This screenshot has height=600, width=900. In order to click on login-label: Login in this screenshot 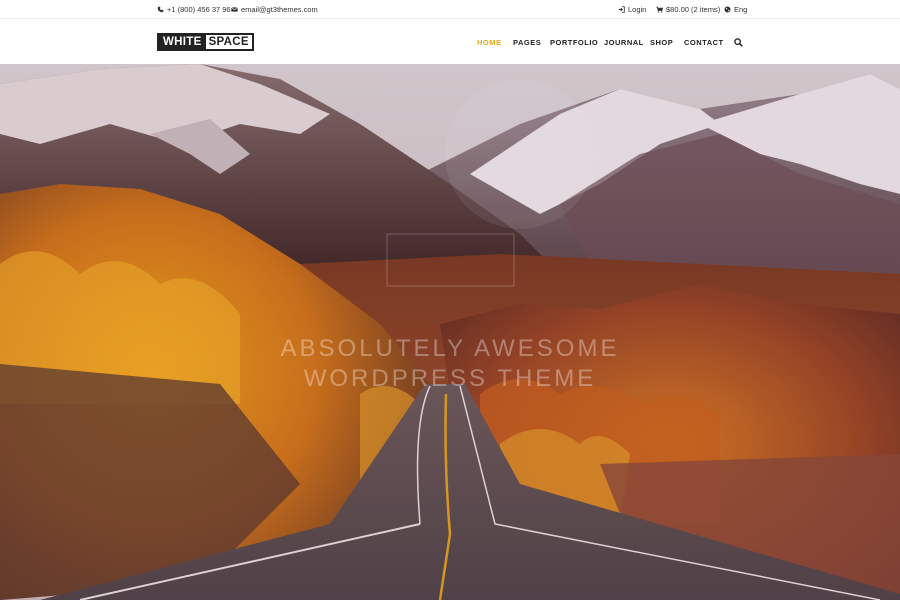, I will do `click(637, 9)`.